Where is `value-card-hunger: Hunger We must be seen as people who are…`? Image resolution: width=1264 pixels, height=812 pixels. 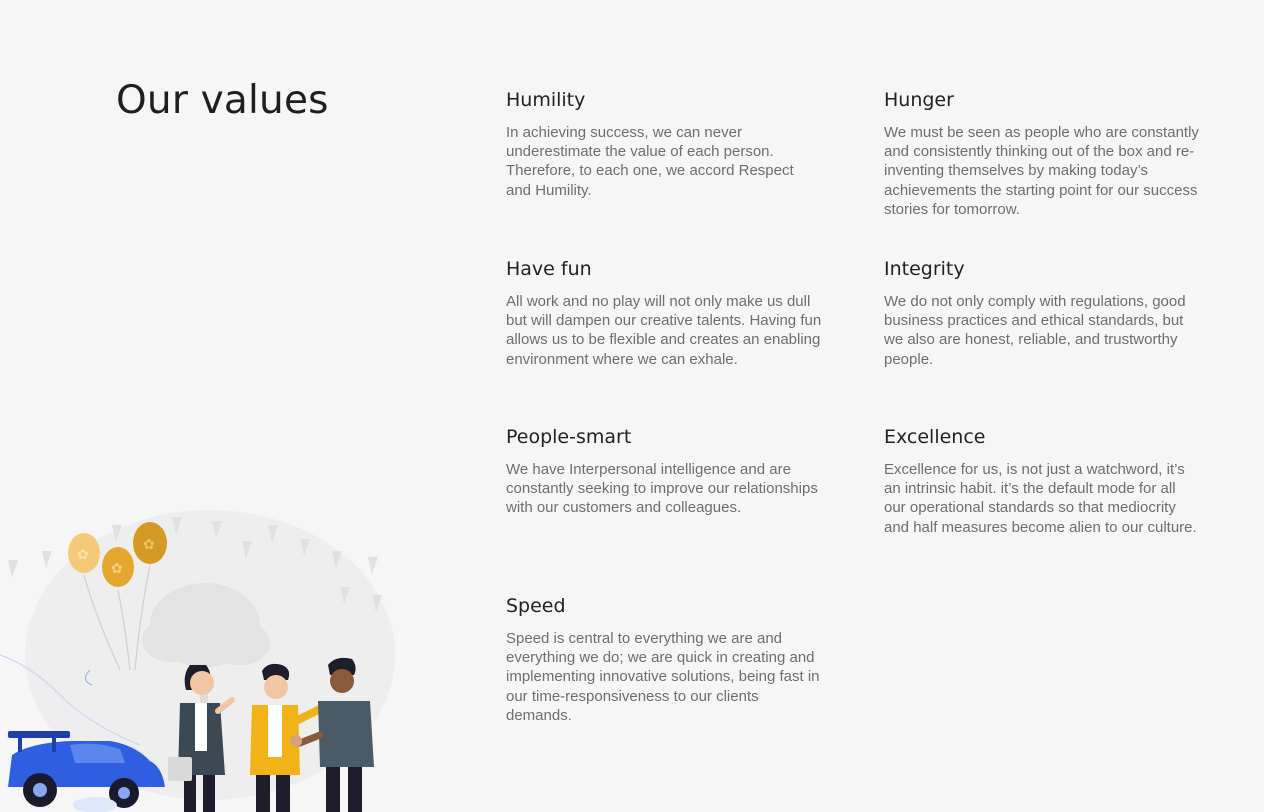 value-card-hunger: Hunger We must be seen as people who are… is located at coordinates (1042, 154).